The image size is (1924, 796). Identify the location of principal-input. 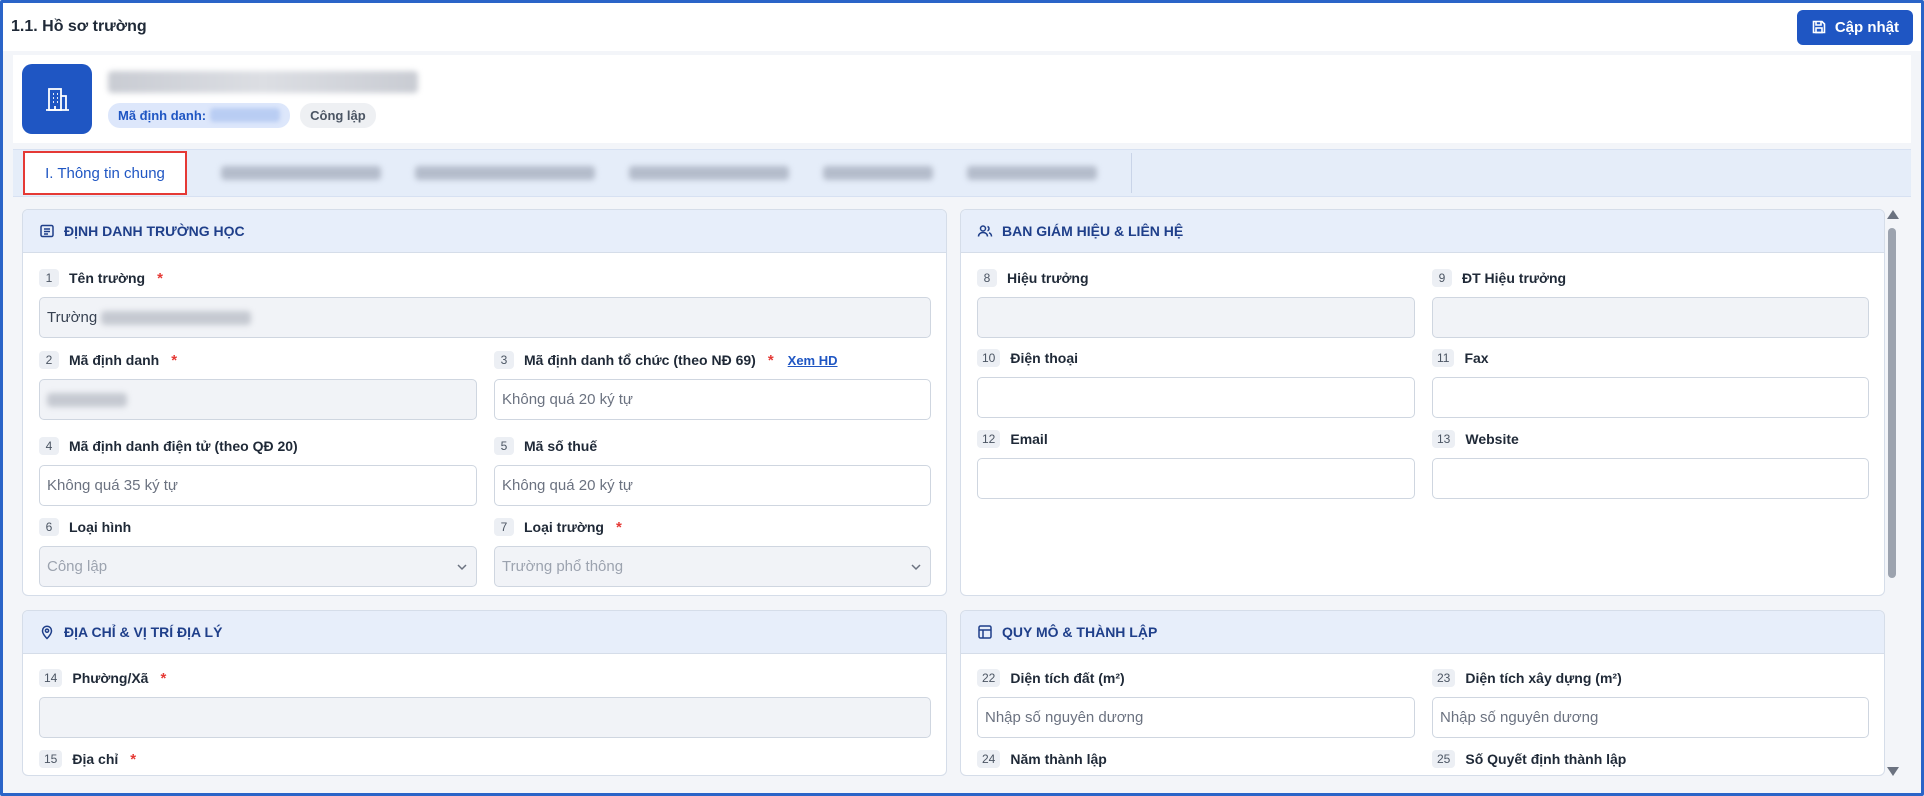
(1196, 317).